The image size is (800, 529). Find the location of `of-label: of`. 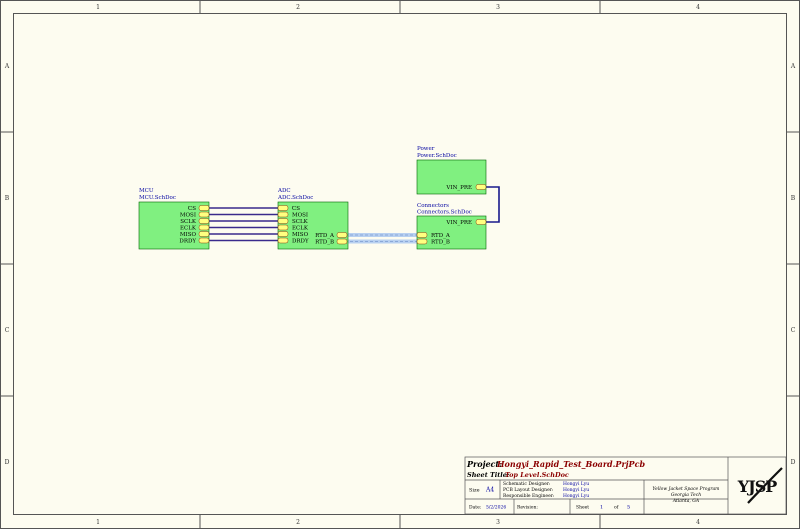

of-label: of is located at coordinates (616, 508).